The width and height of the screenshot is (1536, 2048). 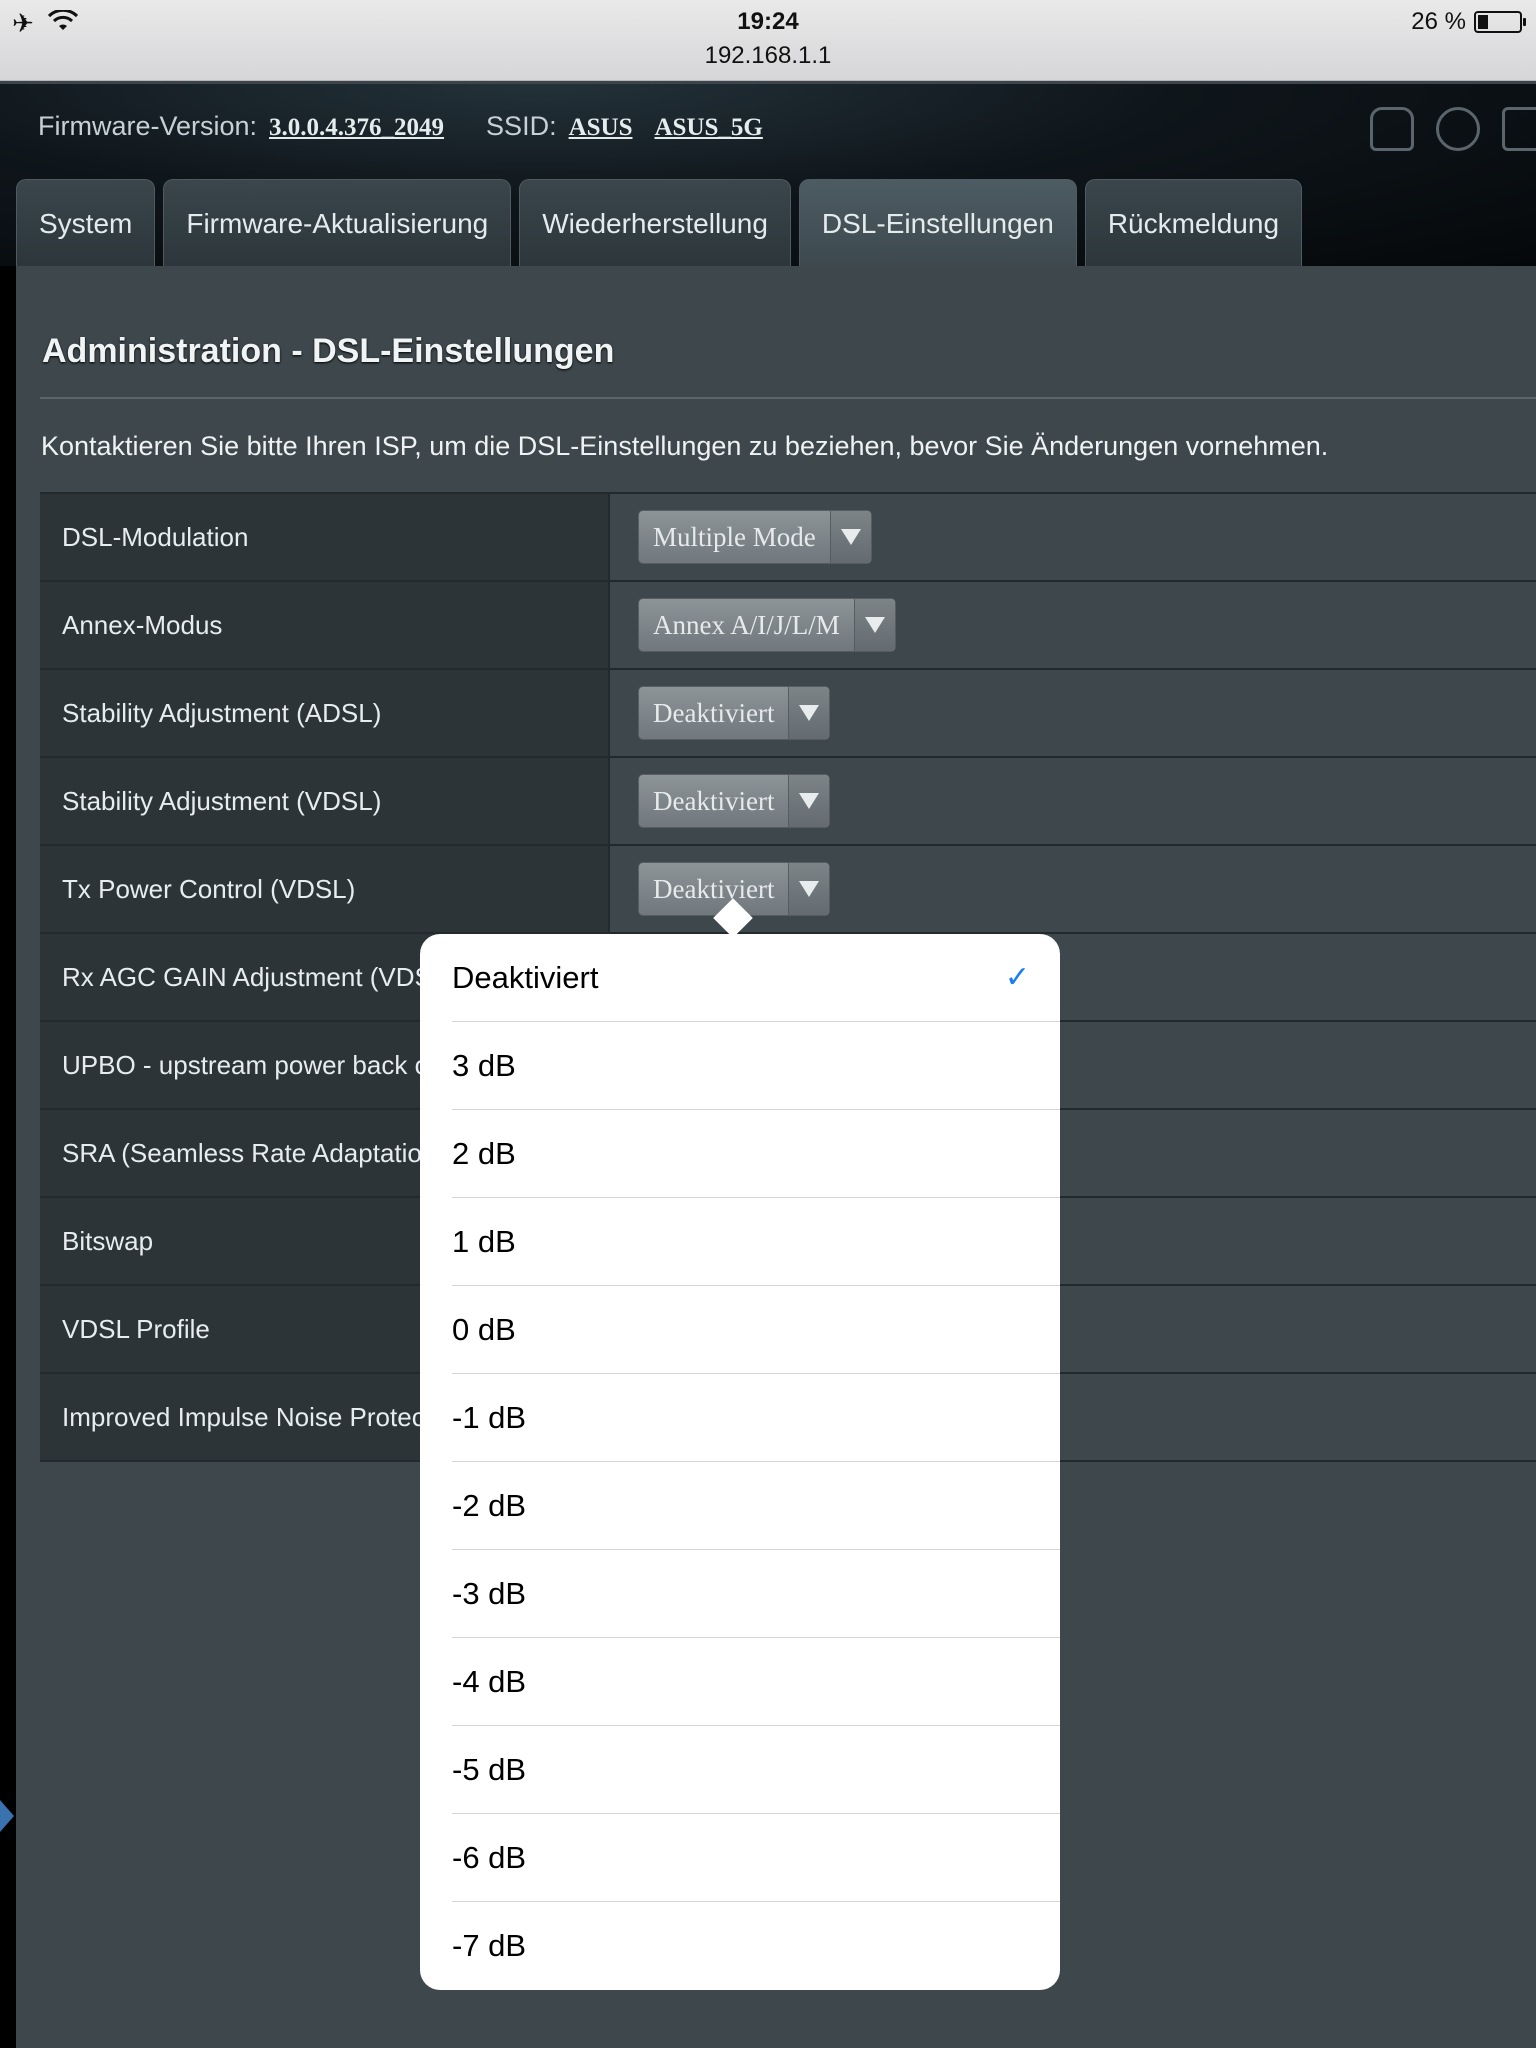 What do you see at coordinates (337, 222) in the screenshot?
I see `tab-firmware-update: Firmware-Aktualisierung` at bounding box center [337, 222].